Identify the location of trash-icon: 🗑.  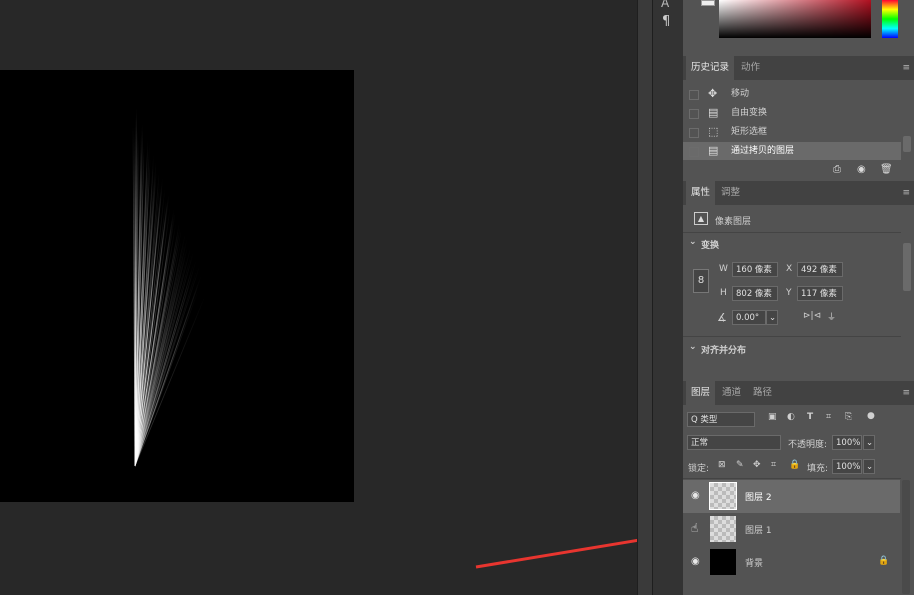
(886, 169).